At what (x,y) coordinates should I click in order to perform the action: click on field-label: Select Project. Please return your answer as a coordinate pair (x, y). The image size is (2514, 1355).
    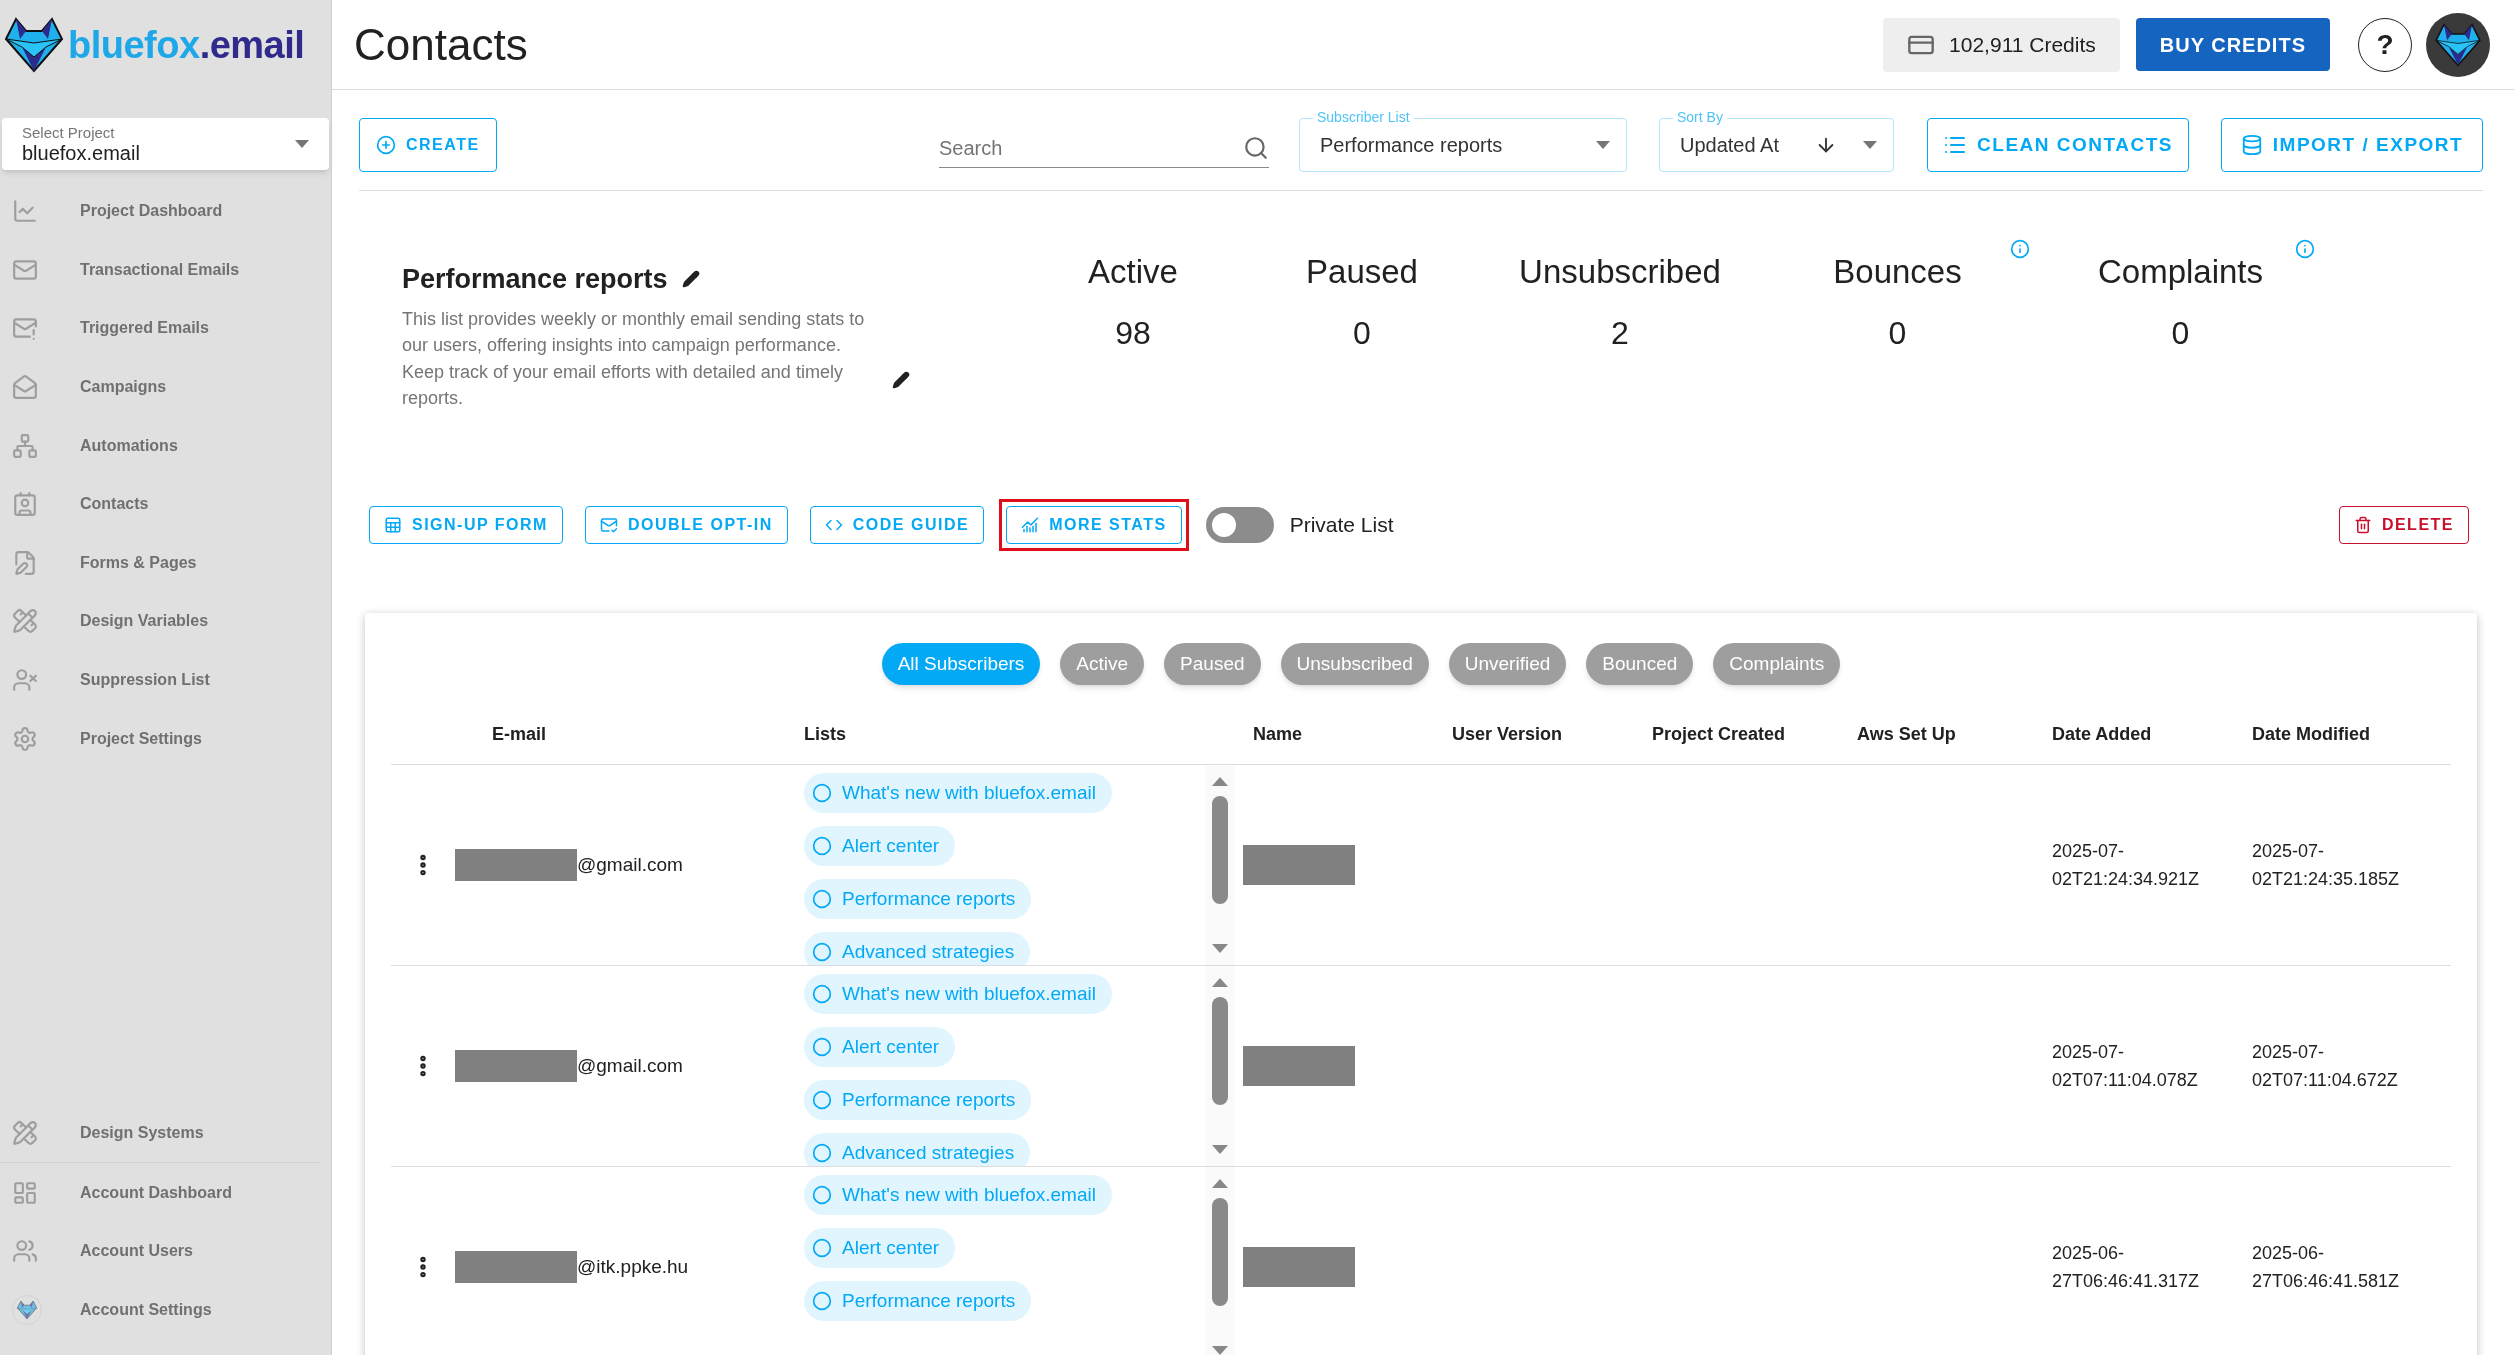
    Looking at the image, I should click on (69, 132).